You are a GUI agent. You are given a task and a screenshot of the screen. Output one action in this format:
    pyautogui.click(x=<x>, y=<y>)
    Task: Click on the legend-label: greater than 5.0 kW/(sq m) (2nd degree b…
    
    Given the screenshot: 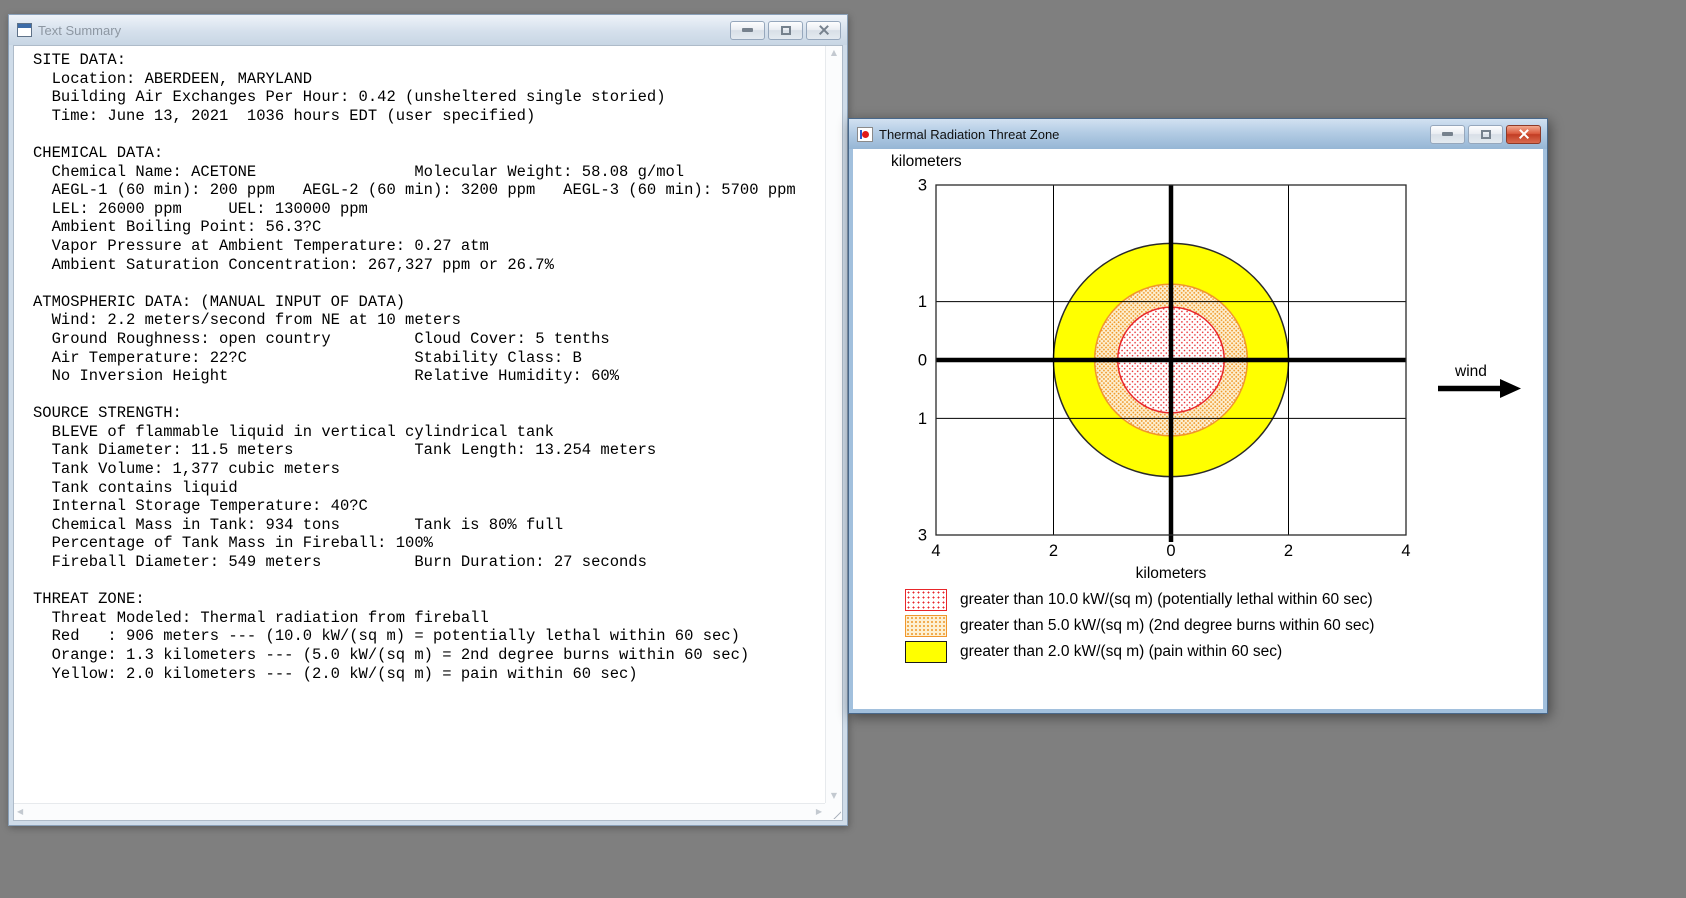 What is the action you would take?
    pyautogui.click(x=1167, y=625)
    